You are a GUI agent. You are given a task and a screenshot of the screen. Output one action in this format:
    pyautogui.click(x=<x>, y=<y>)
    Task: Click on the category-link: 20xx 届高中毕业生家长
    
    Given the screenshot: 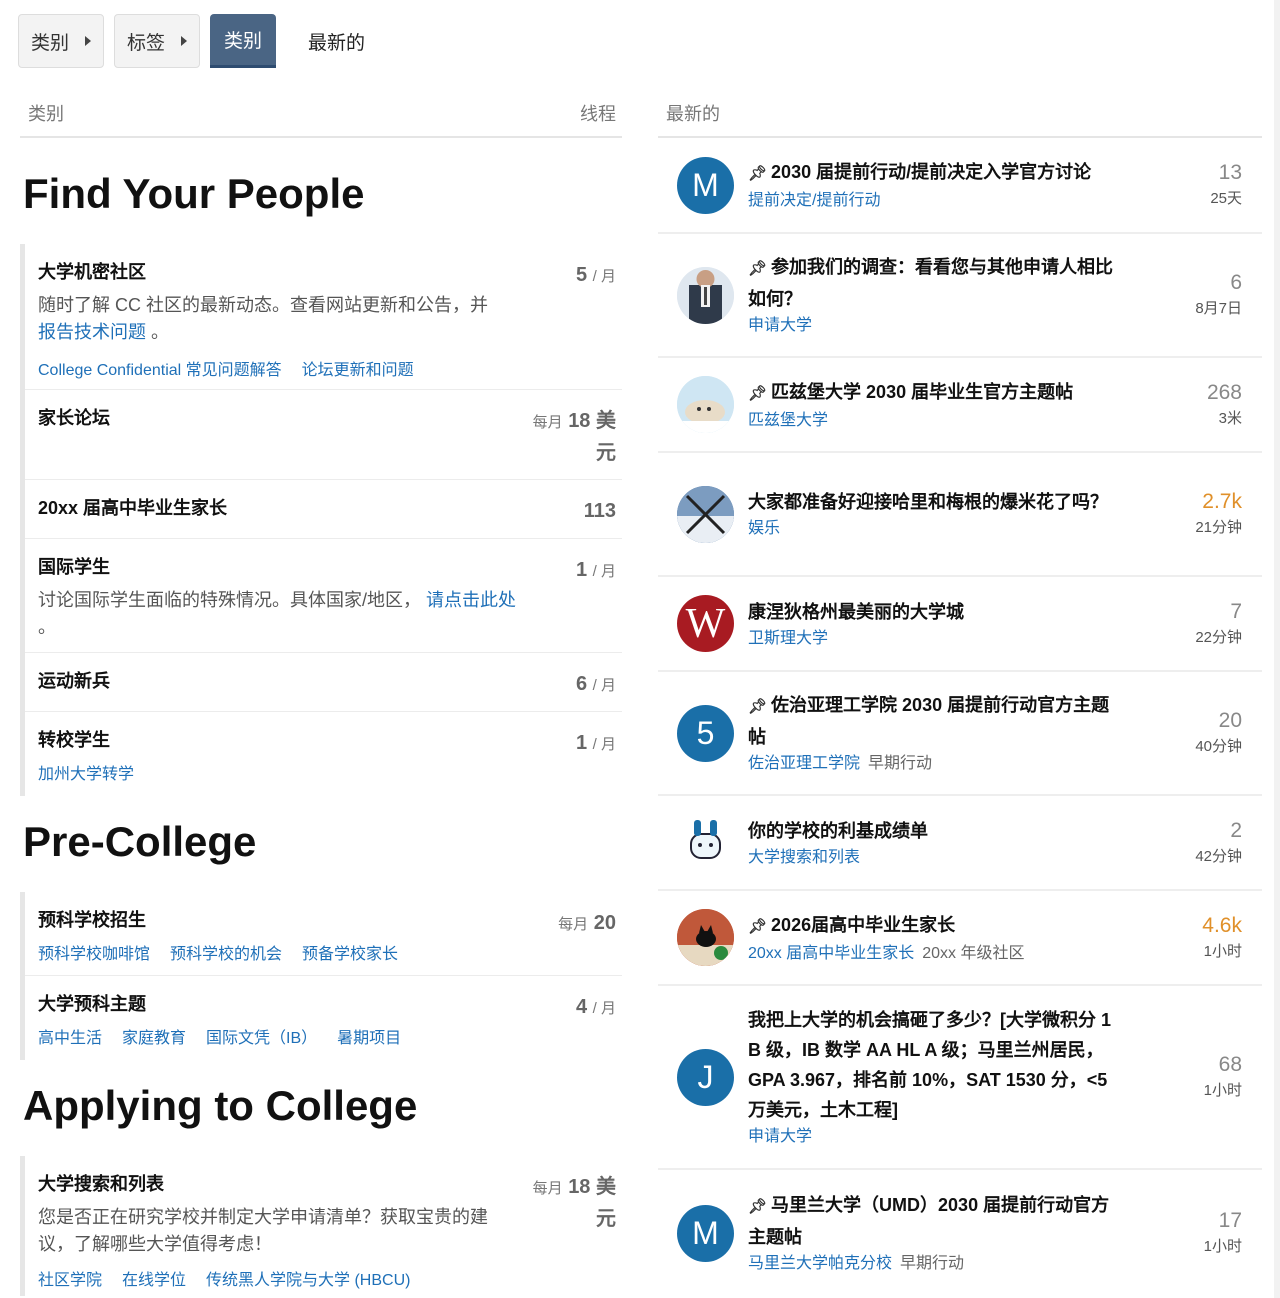 What is the action you would take?
    pyautogui.click(x=831, y=953)
    